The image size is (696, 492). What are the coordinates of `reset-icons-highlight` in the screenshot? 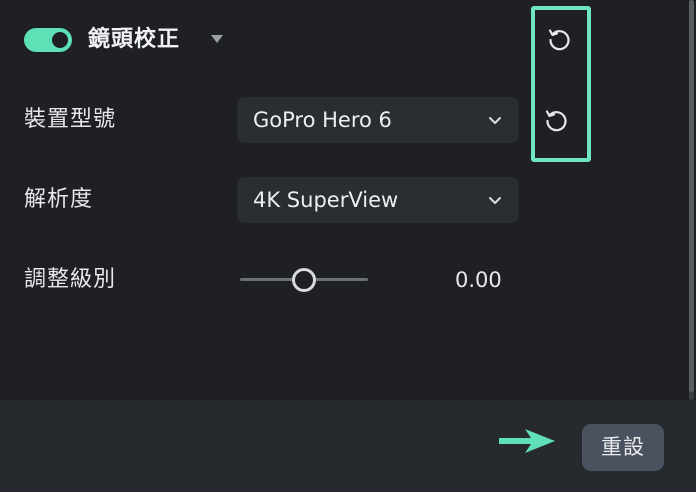 It's located at (561, 84).